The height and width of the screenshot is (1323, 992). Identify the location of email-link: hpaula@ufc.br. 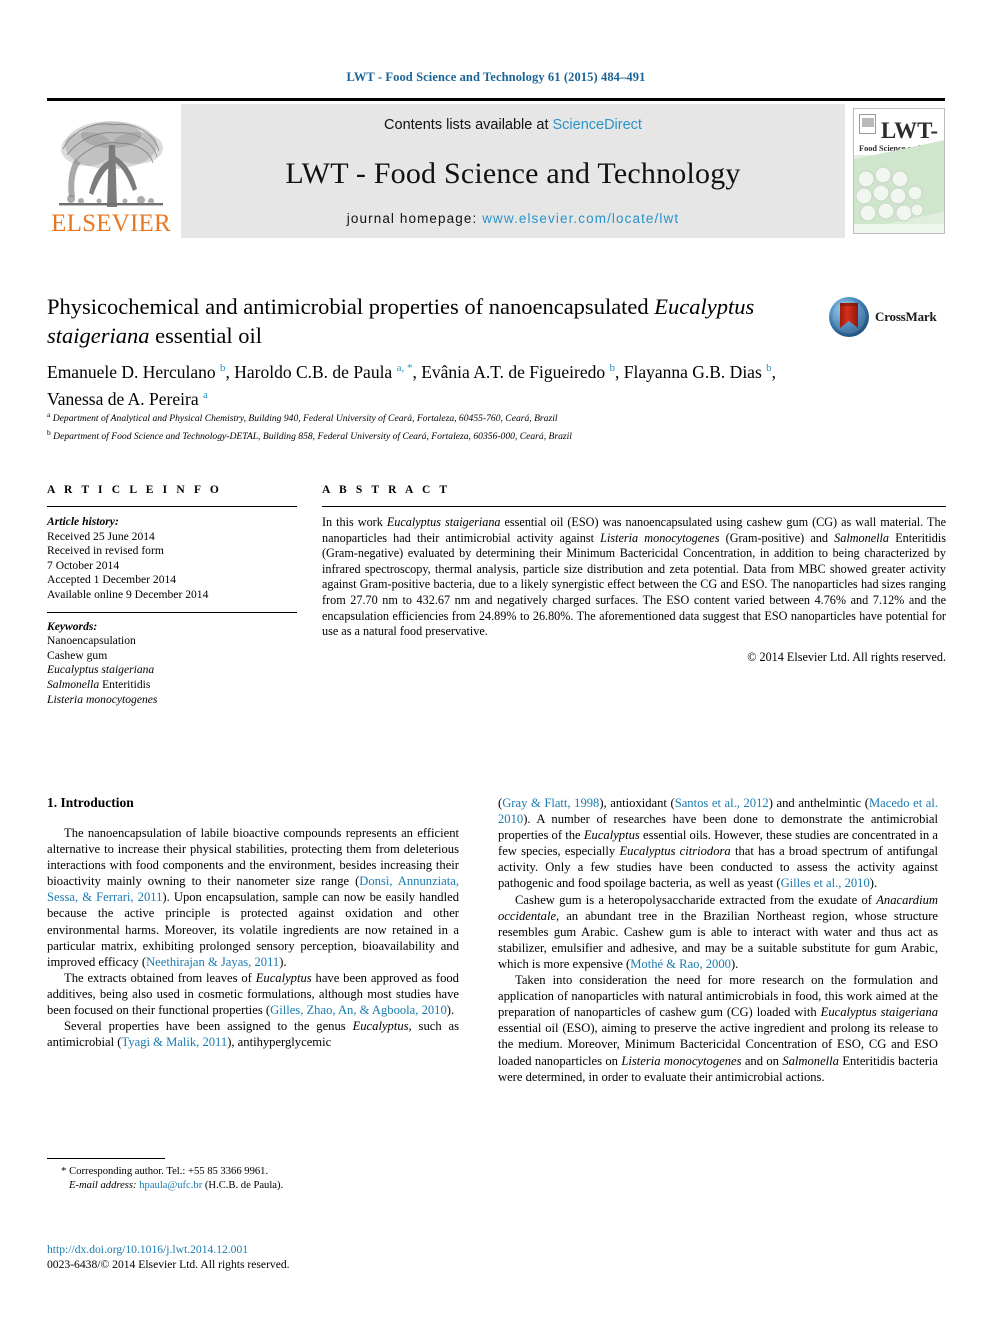
(170, 1185).